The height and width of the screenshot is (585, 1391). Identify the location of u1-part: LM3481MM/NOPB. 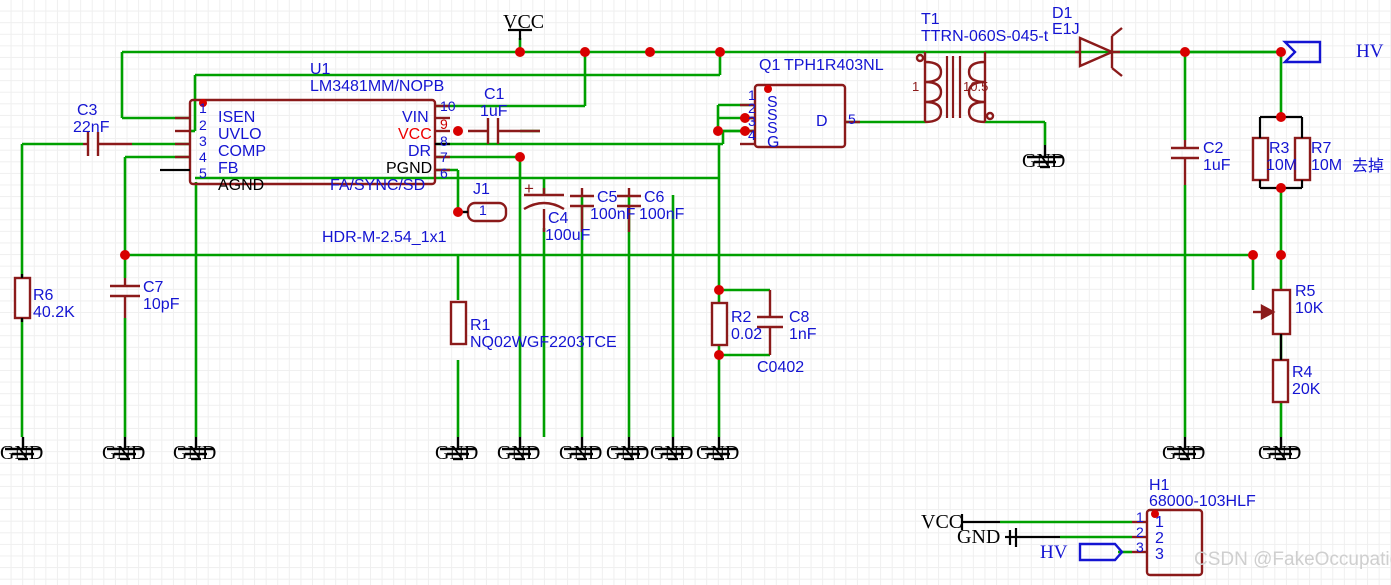
(377, 86).